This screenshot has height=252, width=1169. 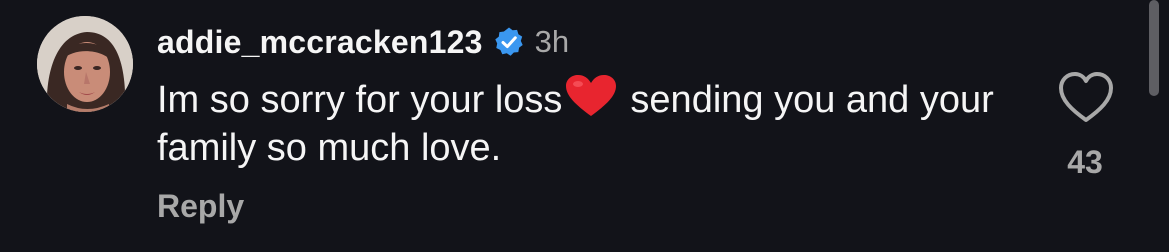 I want to click on user-avatar, so click(x=85, y=64).